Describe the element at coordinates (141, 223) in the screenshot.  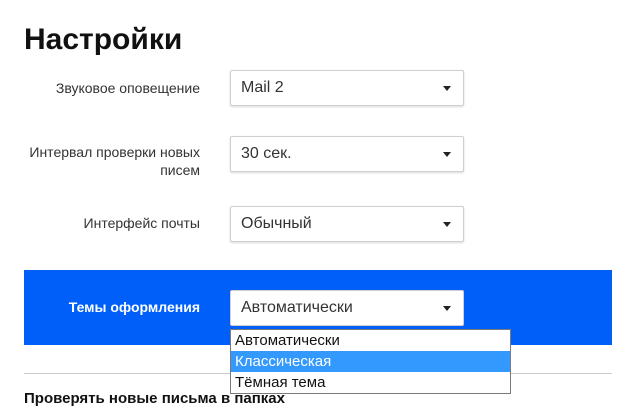
I see `mail-interface-label: Интерфейс почты` at that location.